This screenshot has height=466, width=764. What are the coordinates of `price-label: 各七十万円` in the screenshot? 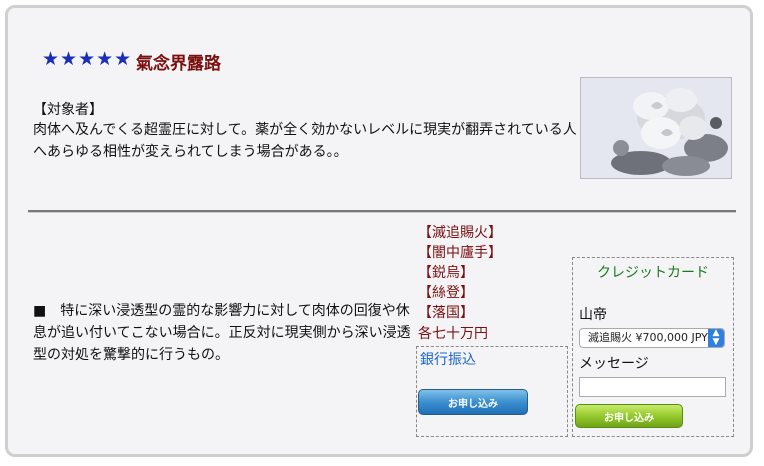 It's located at (453, 334).